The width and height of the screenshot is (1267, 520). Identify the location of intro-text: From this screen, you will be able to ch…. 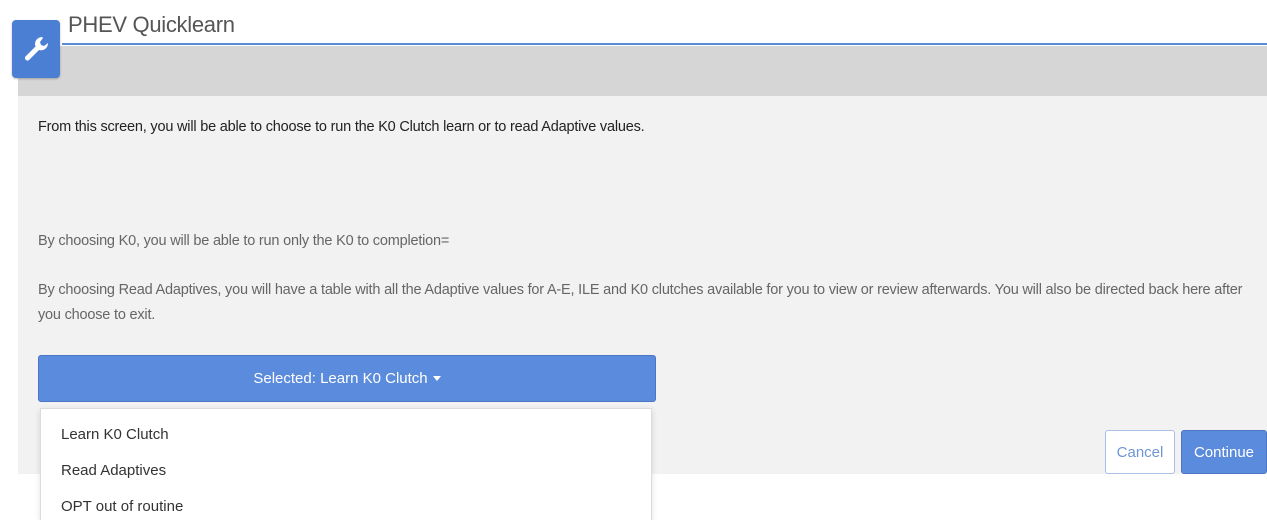
(341, 127).